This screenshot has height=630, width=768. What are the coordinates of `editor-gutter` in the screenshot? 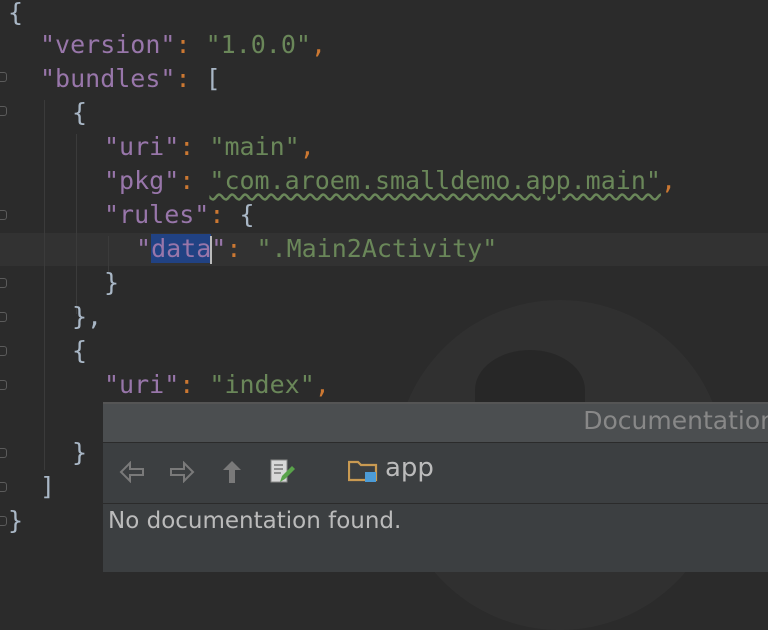 It's located at (5, 285).